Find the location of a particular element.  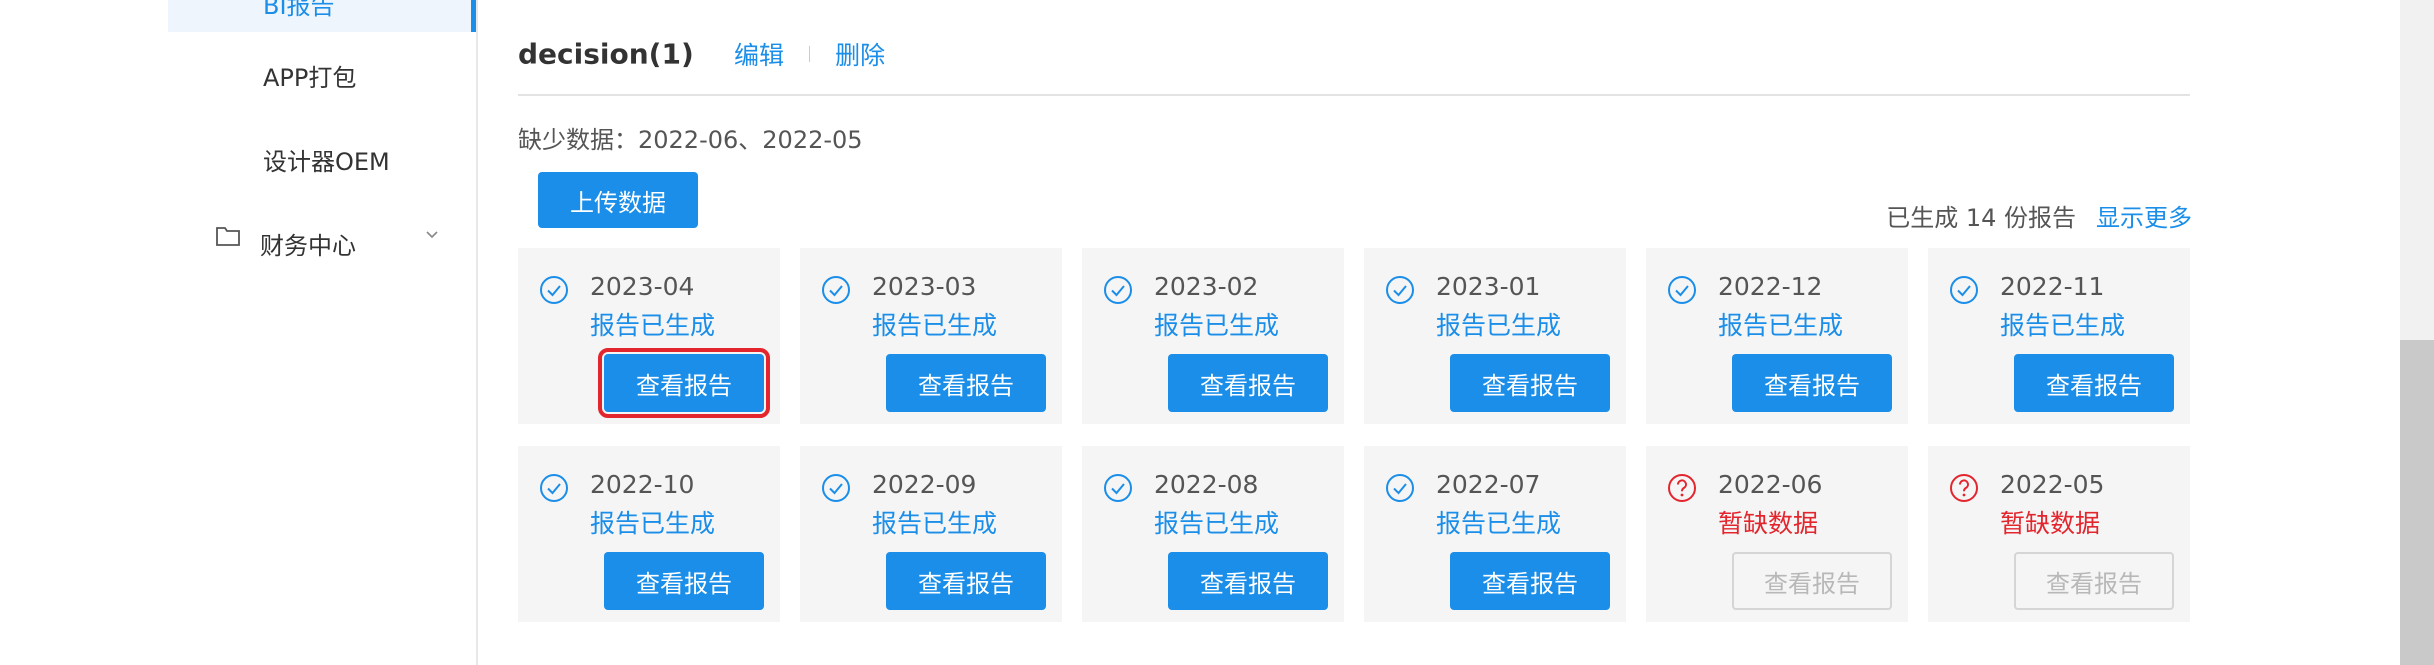

missing-data-text: 缺少数据：2022-06、2022-05 is located at coordinates (690, 140).